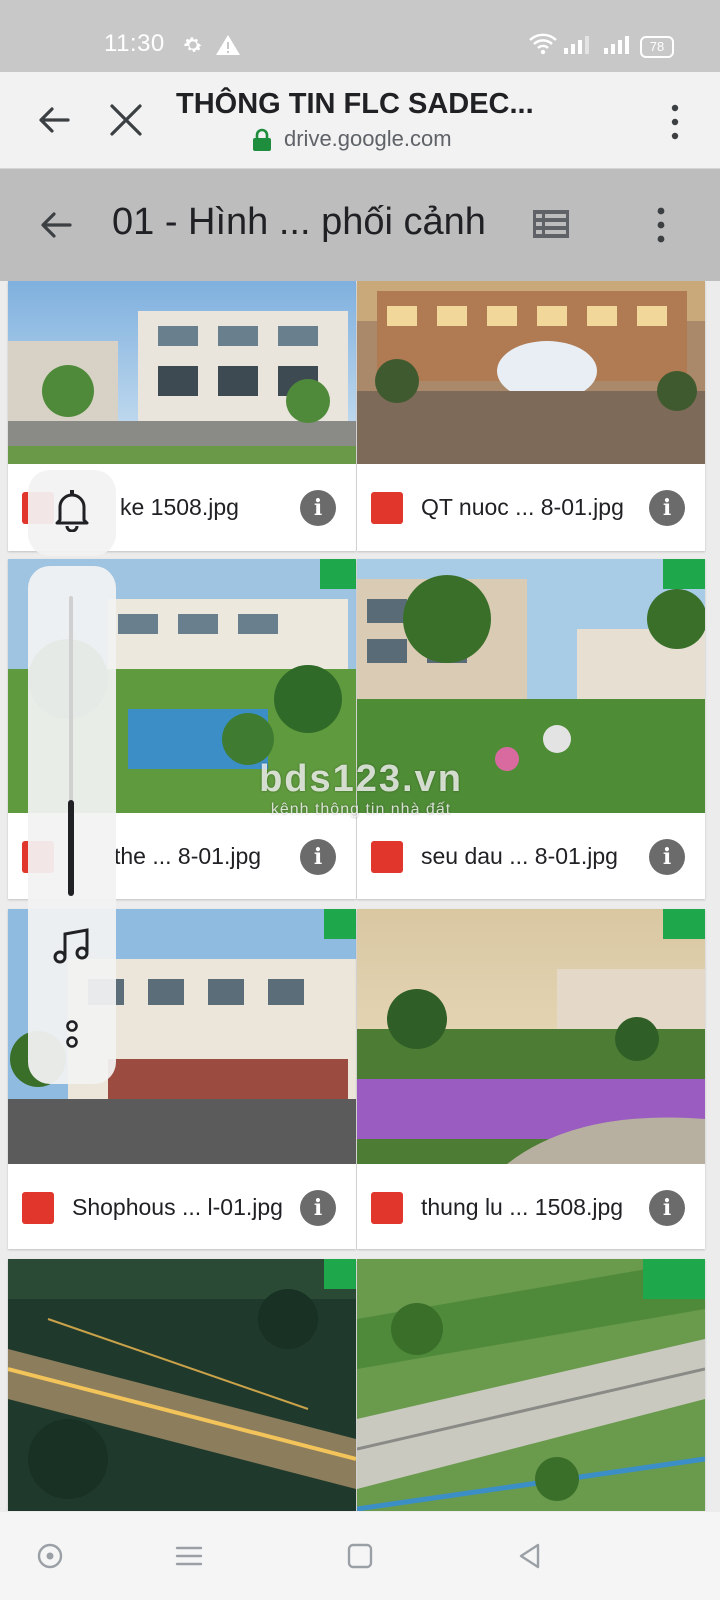  What do you see at coordinates (661, 225) in the screenshot?
I see `folder-more-vert-icon` at bounding box center [661, 225].